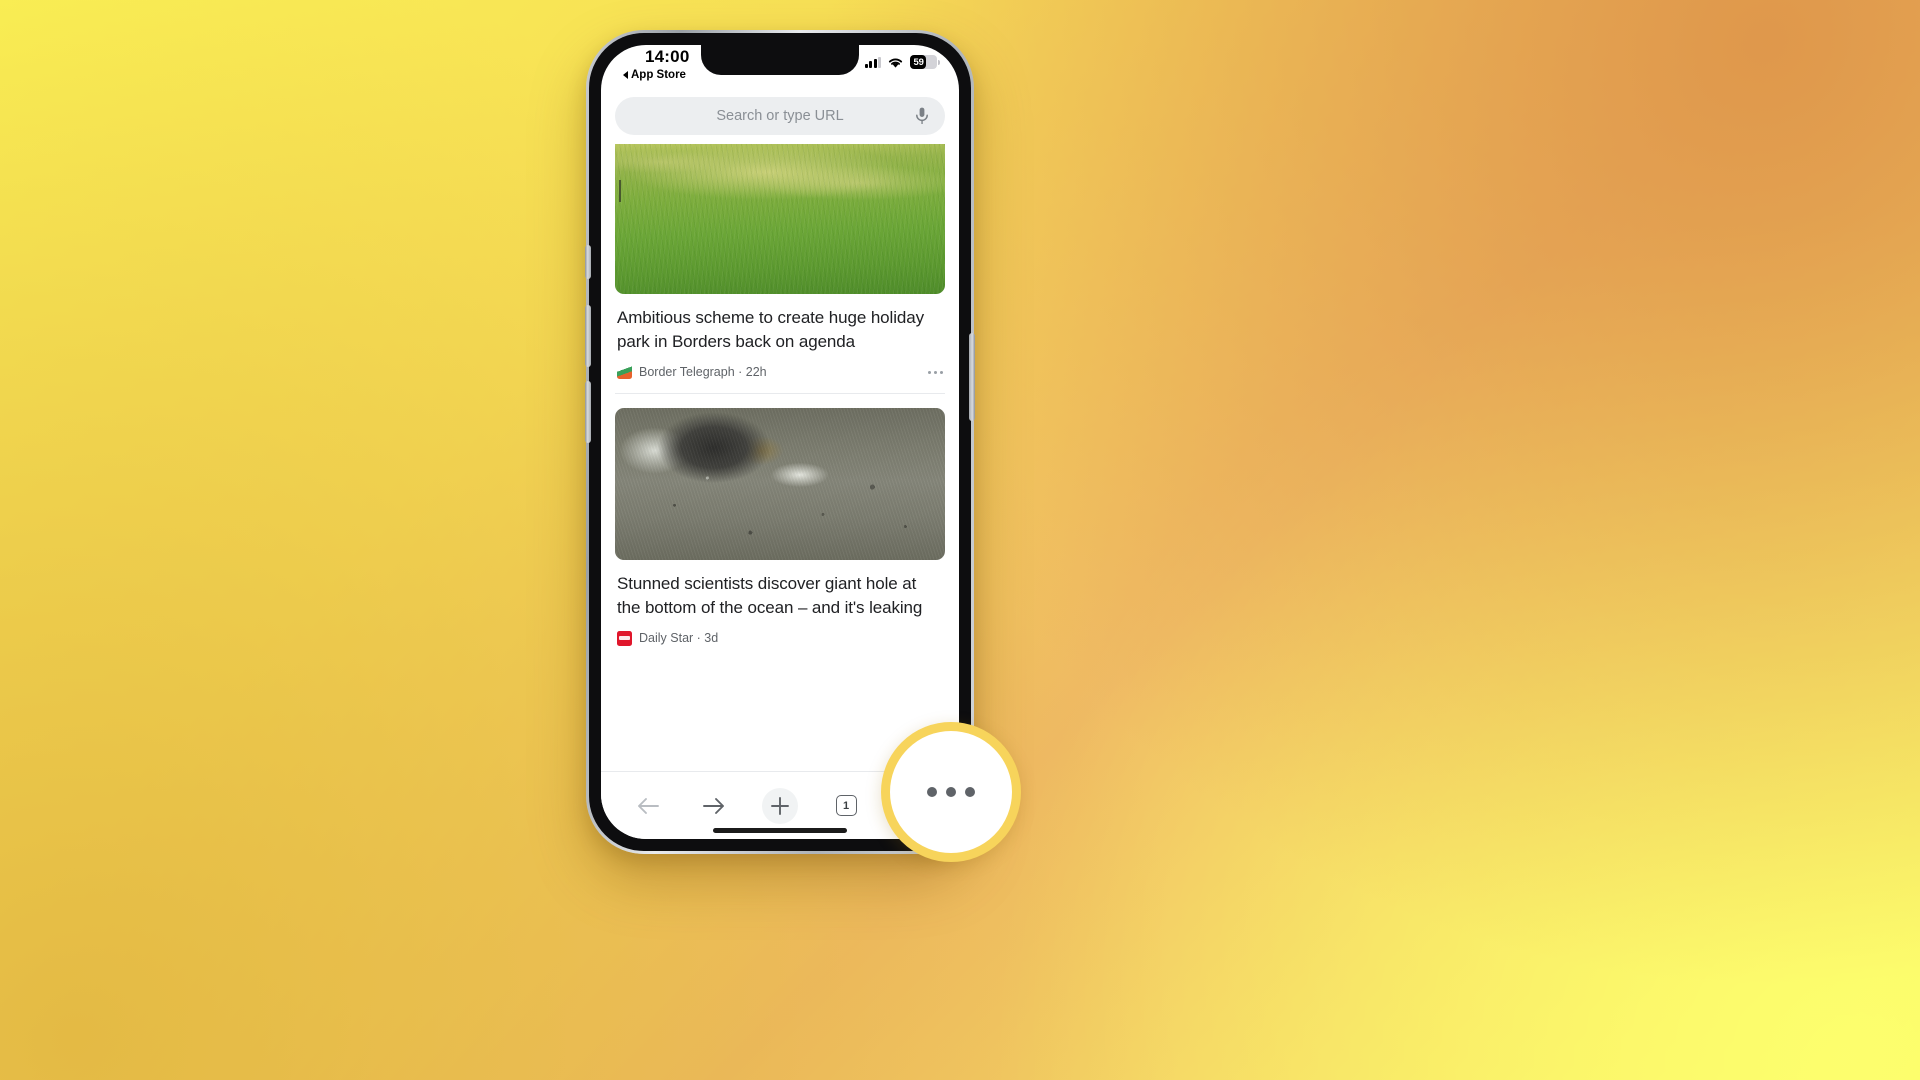 The width and height of the screenshot is (1920, 1080). I want to click on volume-down-button, so click(588, 412).